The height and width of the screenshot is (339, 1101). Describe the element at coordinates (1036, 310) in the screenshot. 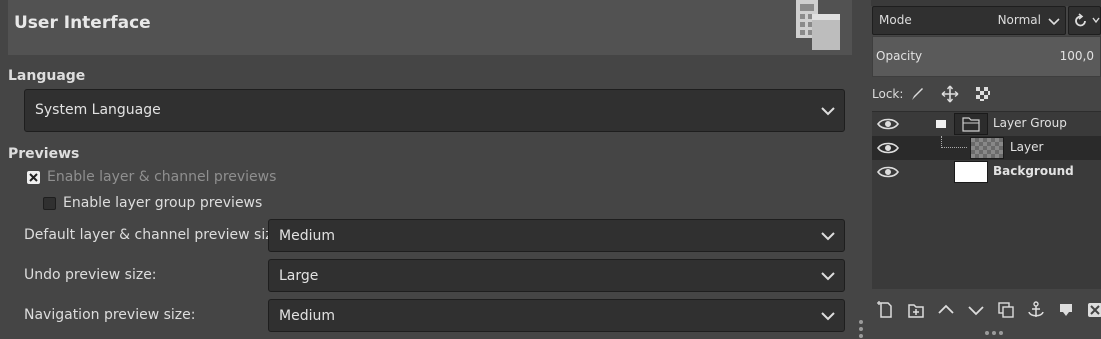

I see `anchor-icon` at that location.